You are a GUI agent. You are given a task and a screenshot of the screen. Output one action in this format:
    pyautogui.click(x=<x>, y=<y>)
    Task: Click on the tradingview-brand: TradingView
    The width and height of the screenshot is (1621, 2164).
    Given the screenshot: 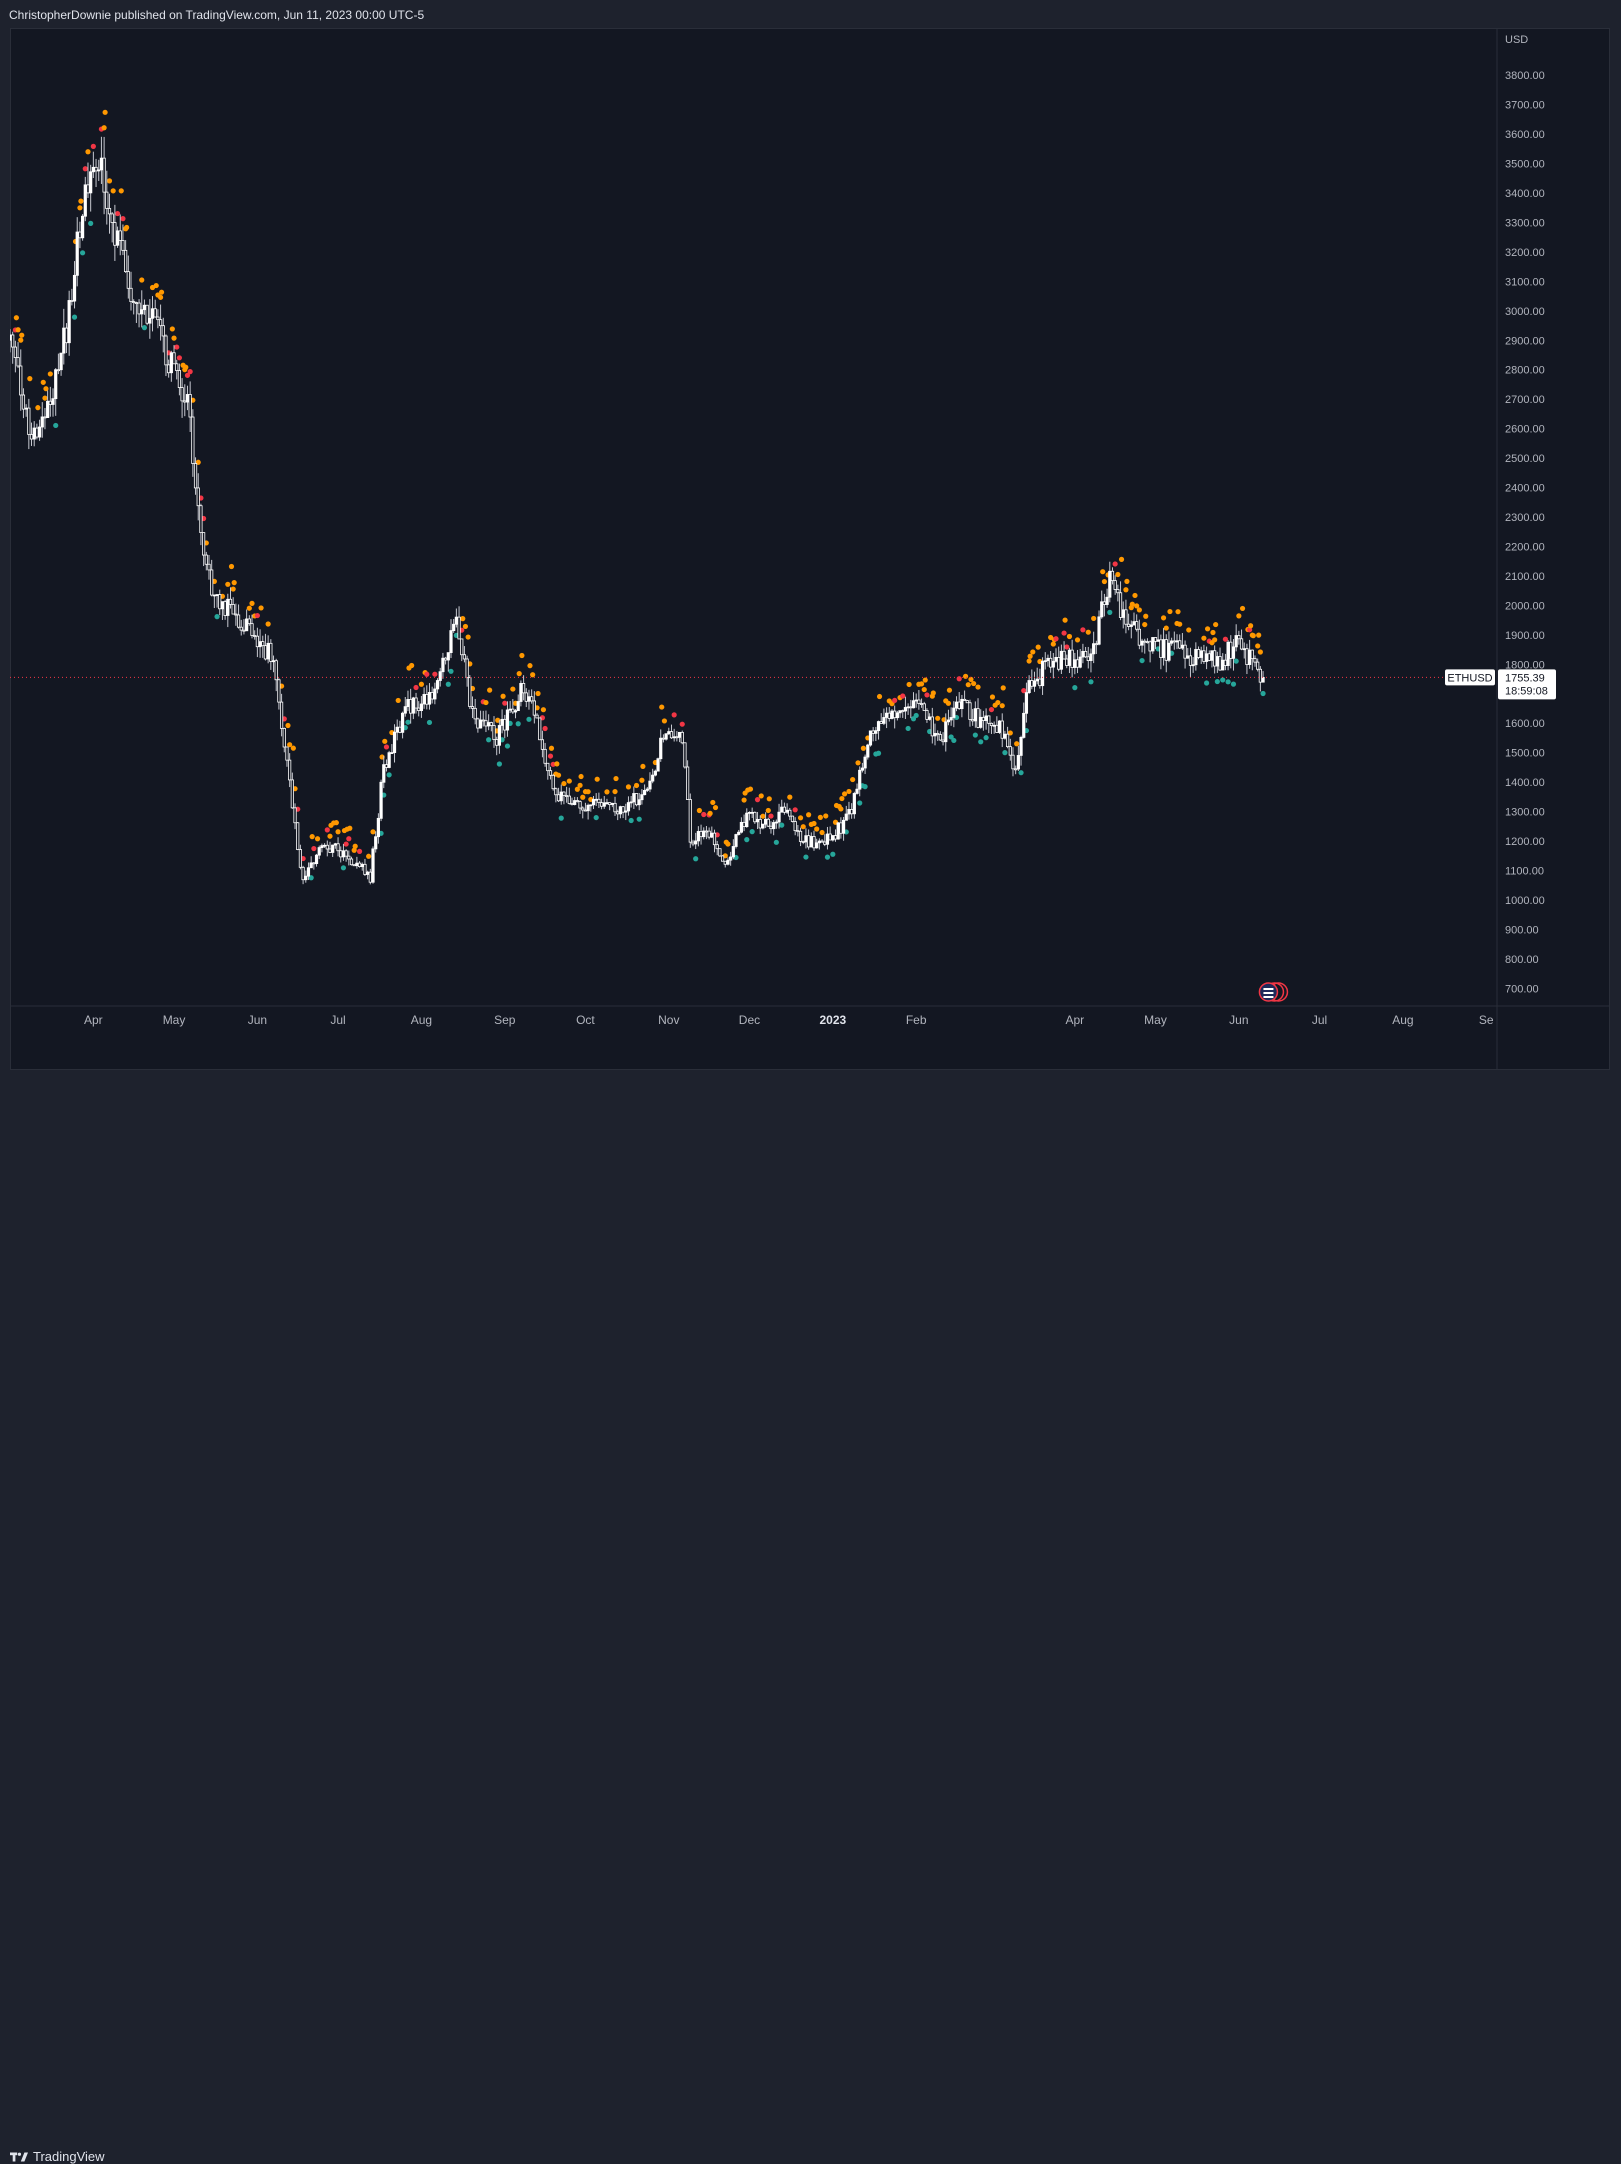 What is the action you would take?
    pyautogui.click(x=57, y=2156)
    